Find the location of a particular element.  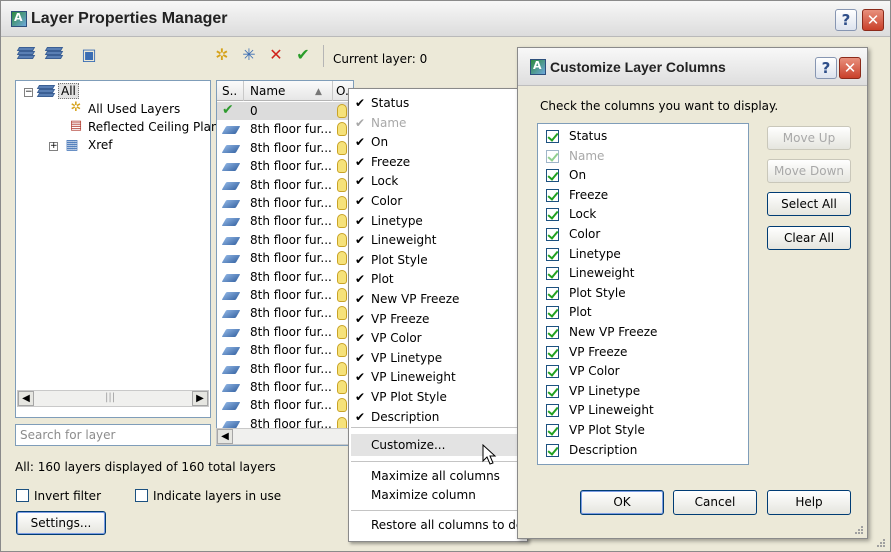

menu-item-column-vp-plot-style: VP Plot Style is located at coordinates (409, 397).